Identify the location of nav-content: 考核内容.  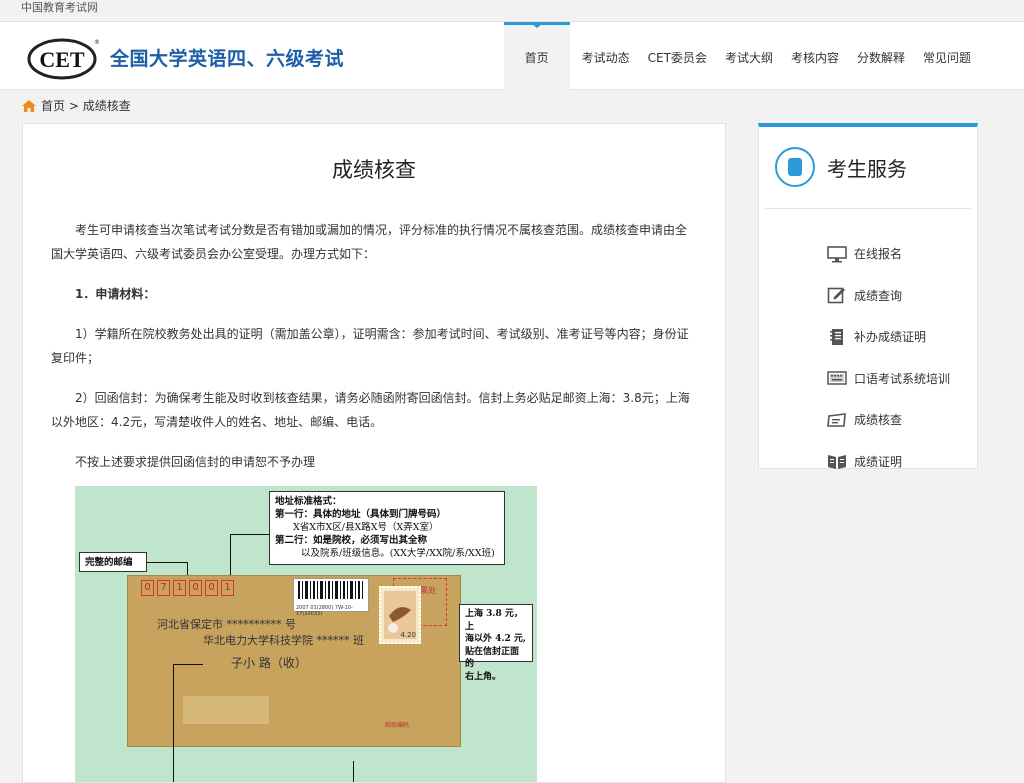
(815, 56).